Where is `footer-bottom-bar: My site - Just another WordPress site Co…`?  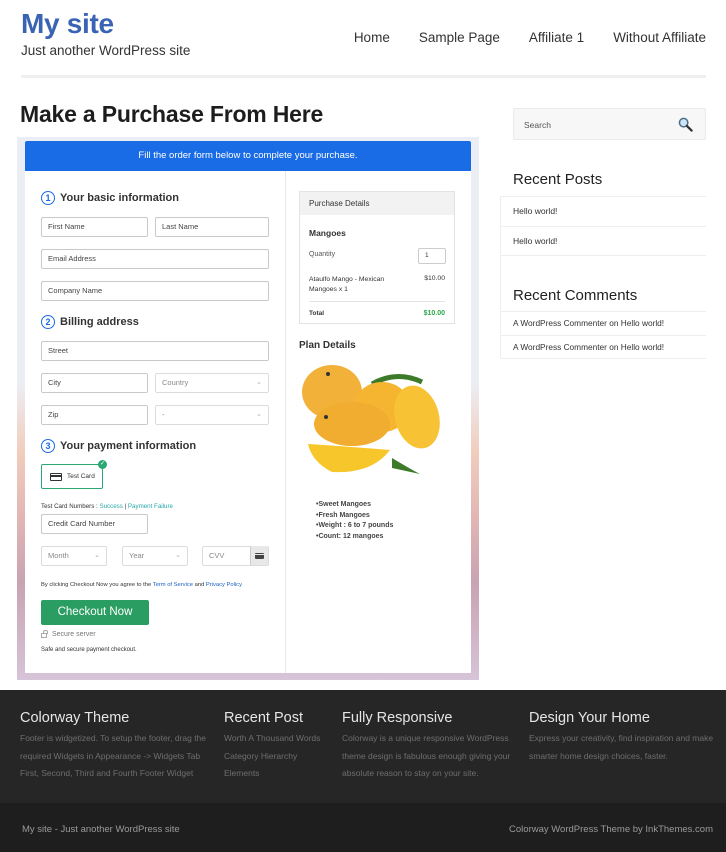 footer-bottom-bar: My site - Just another WordPress site Co… is located at coordinates (363, 827).